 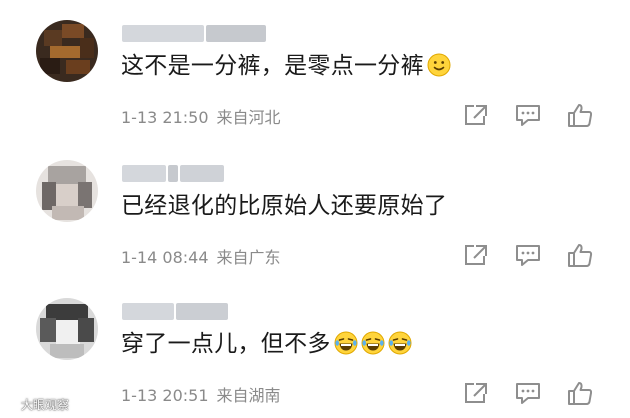 I want to click on slightly-smiling-face-icon, so click(x=439, y=65).